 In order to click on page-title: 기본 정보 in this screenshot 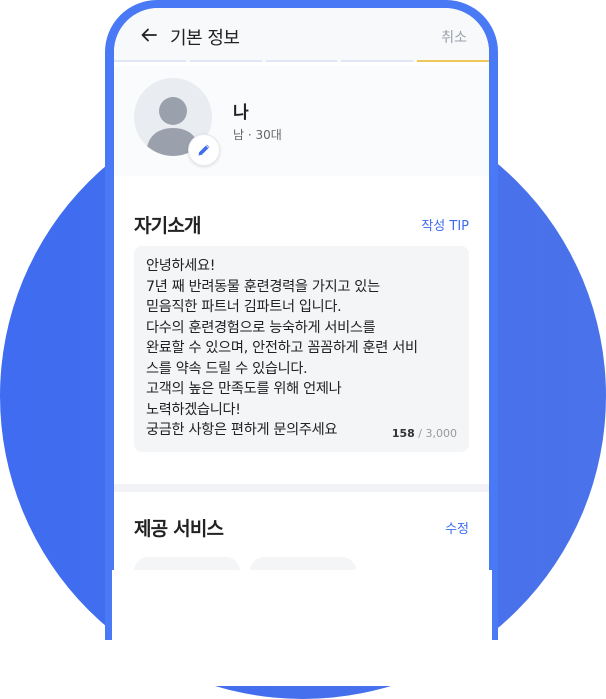, I will do `click(205, 38)`.